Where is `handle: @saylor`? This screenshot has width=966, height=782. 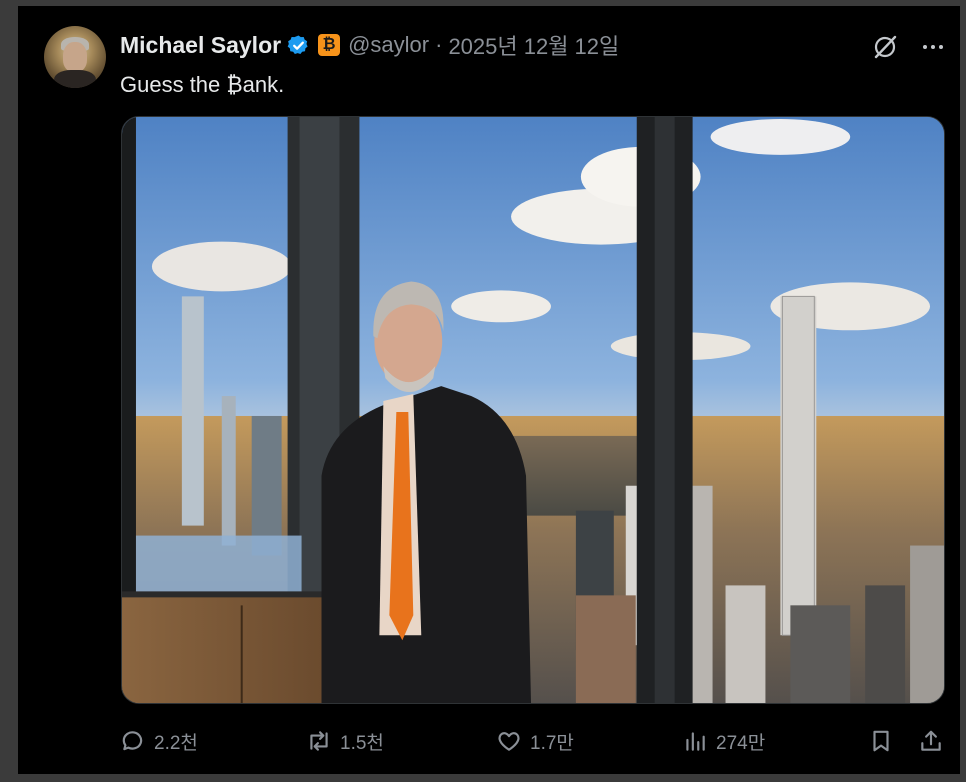 handle: @saylor is located at coordinates (388, 45).